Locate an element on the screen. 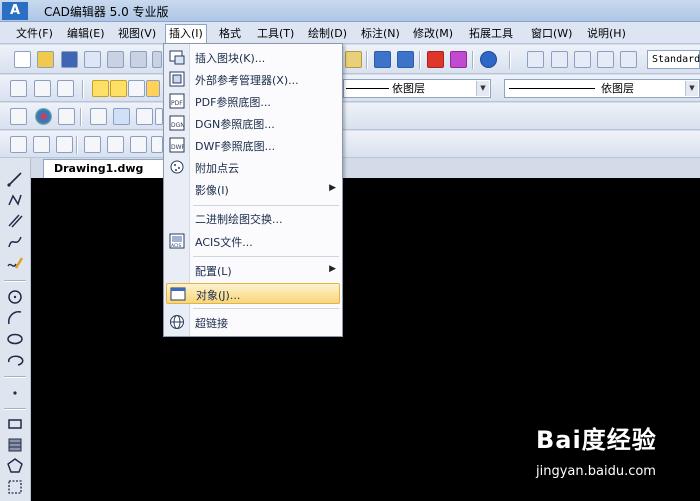  submenu-arrow-icon: ▶ is located at coordinates (332, 188).